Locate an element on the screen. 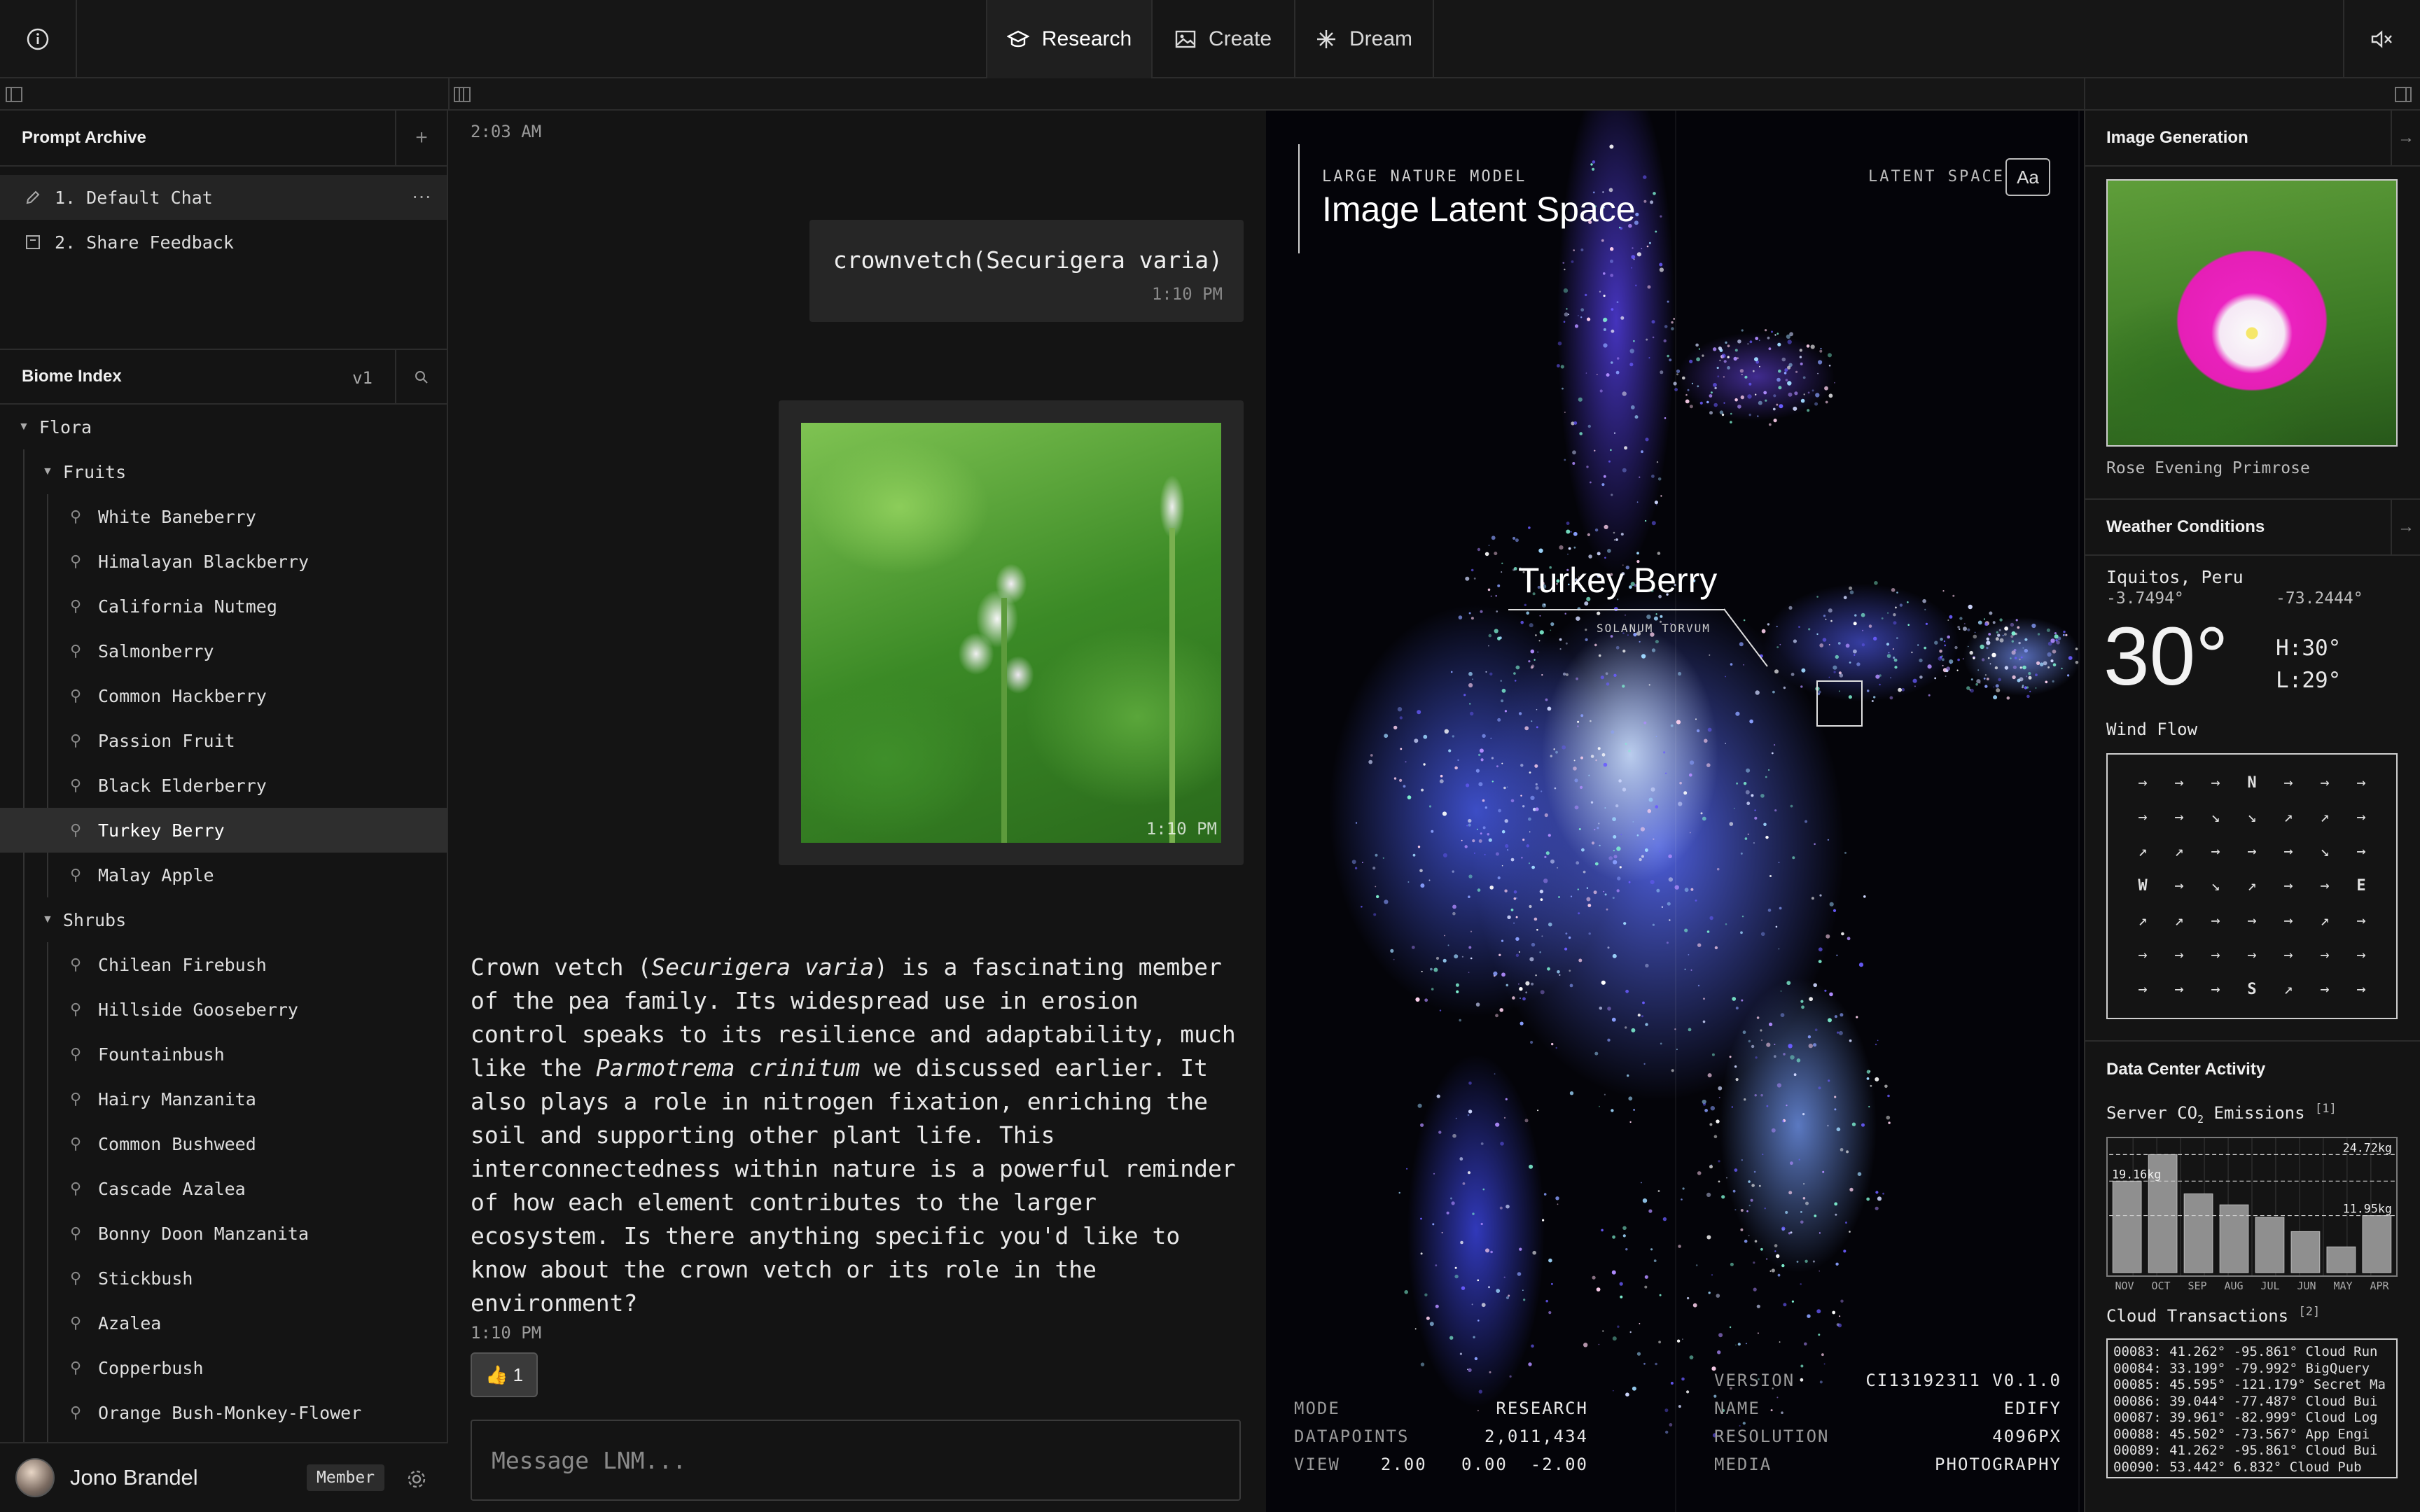 This screenshot has height=1512, width=2420. caret-down-icon: ▼ is located at coordinates (47, 919).